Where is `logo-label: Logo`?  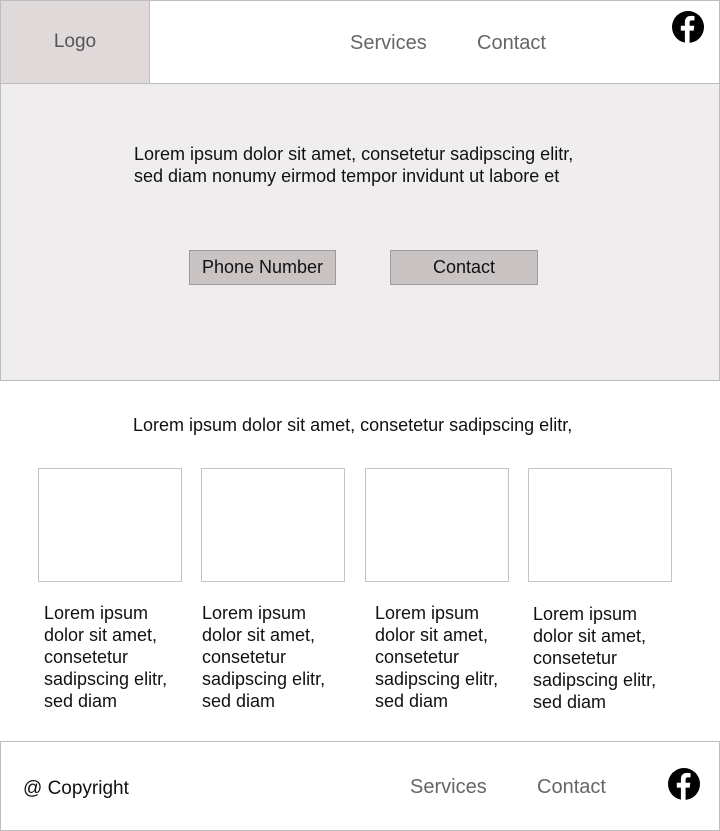
logo-label: Logo is located at coordinates (75, 41).